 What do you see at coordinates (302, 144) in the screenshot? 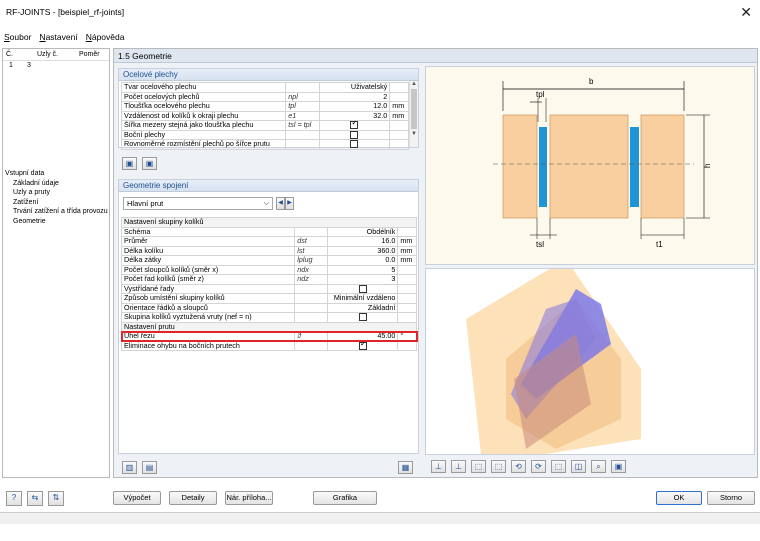
I see `row-symbol` at bounding box center [302, 144].